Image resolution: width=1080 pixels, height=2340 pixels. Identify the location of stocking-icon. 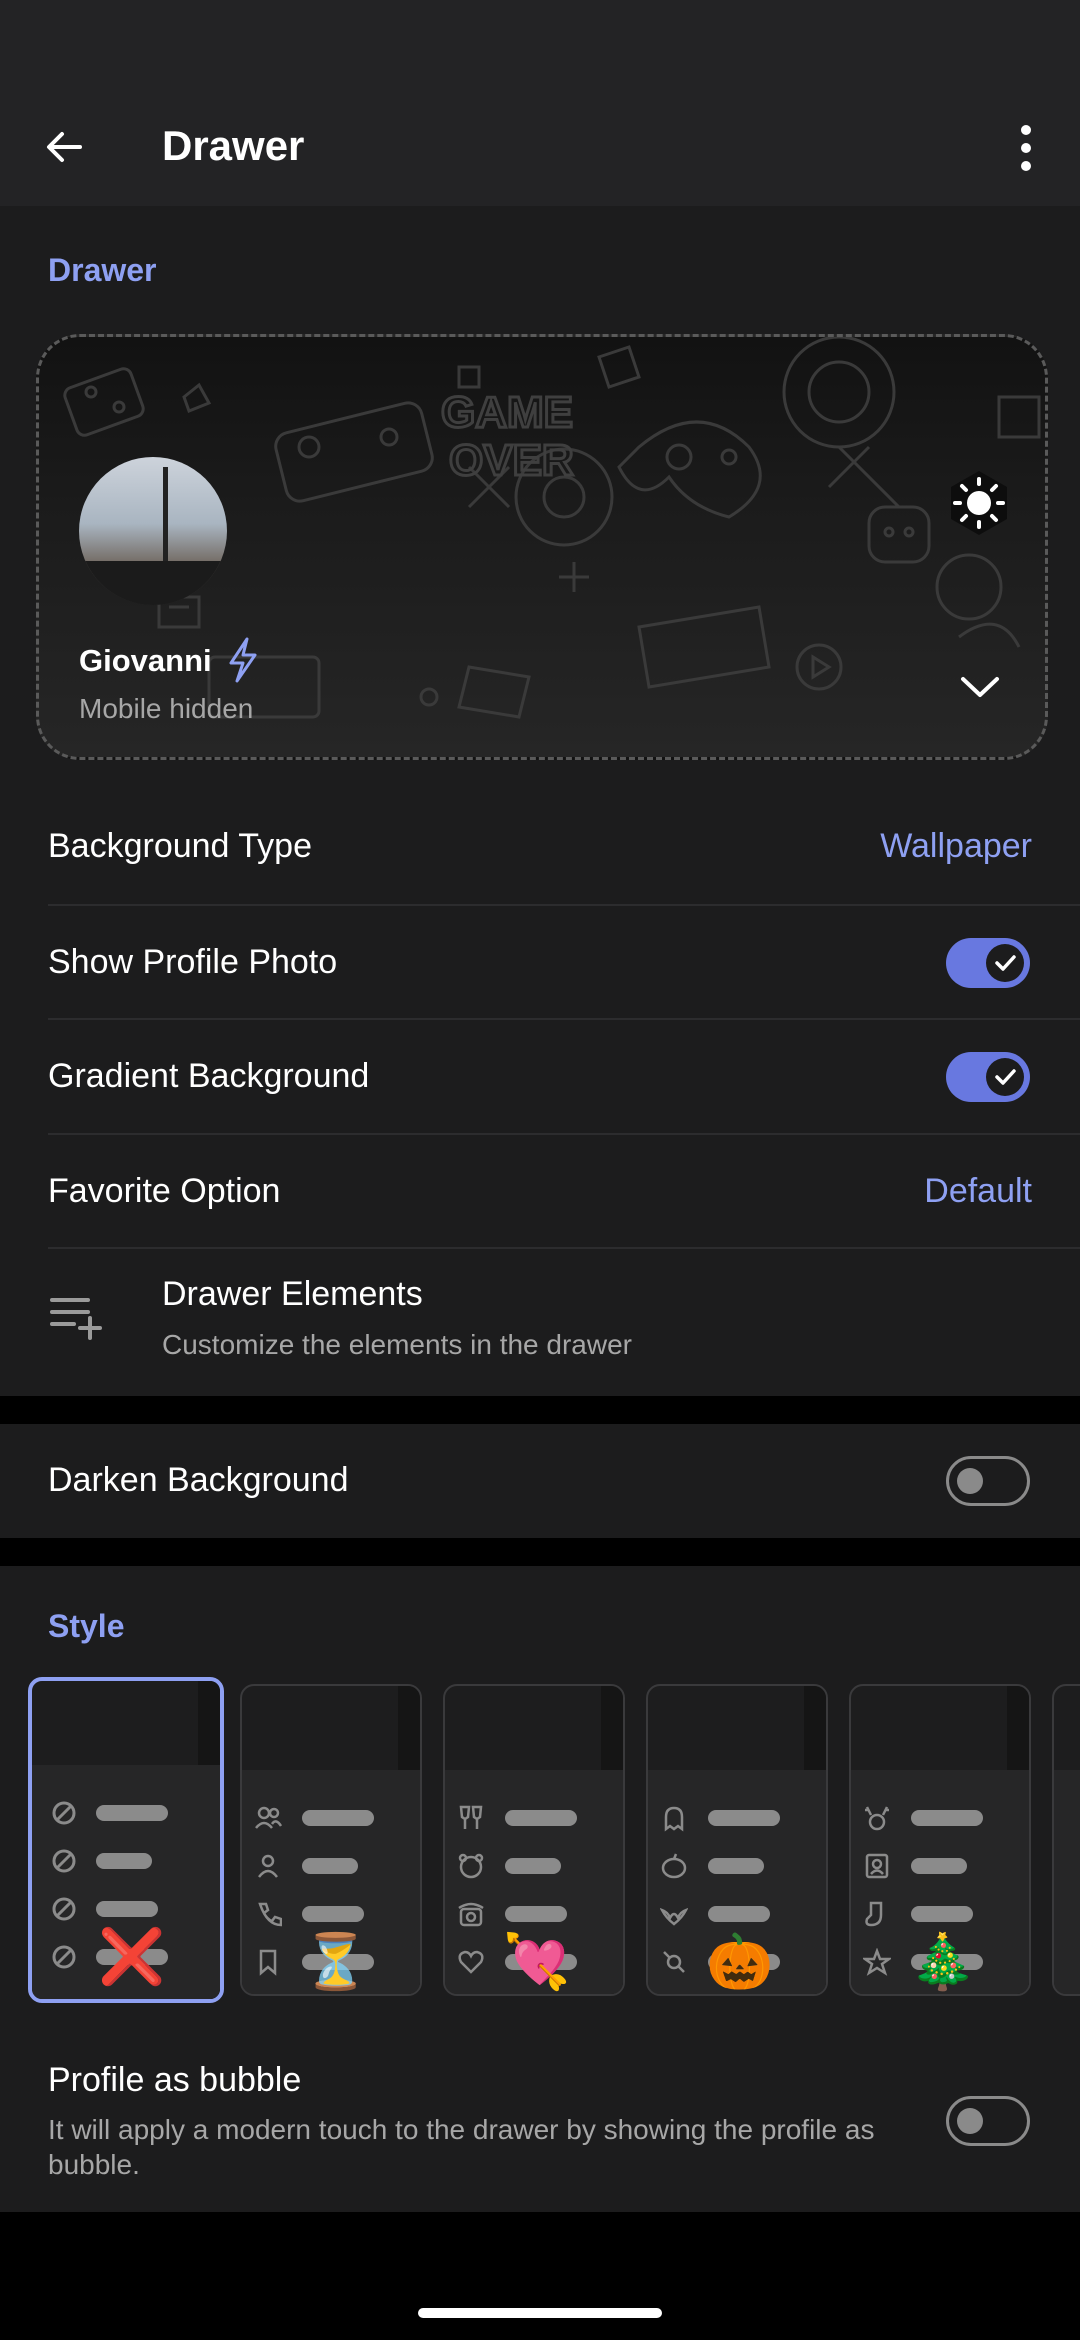
(874, 1914).